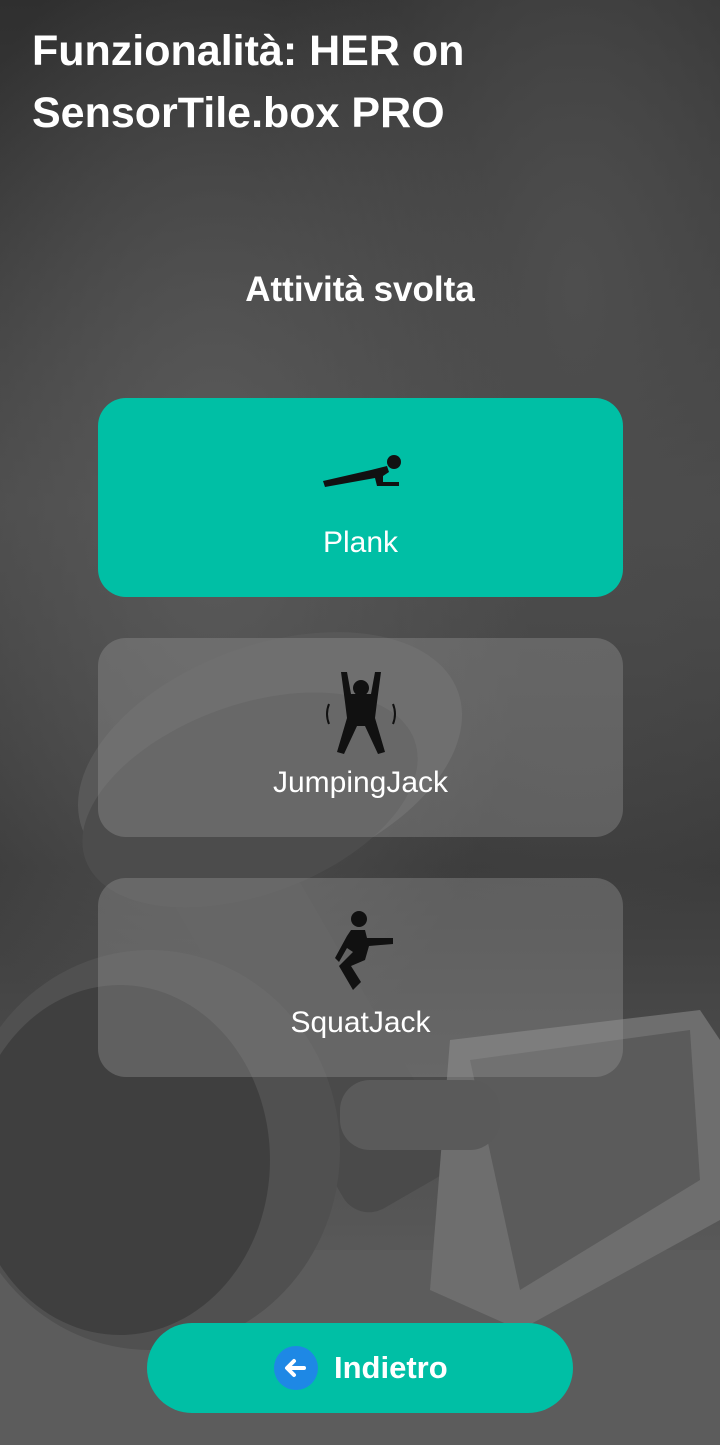  Describe the element at coordinates (391, 1367) in the screenshot. I see `back-button-label: Indietro` at that location.